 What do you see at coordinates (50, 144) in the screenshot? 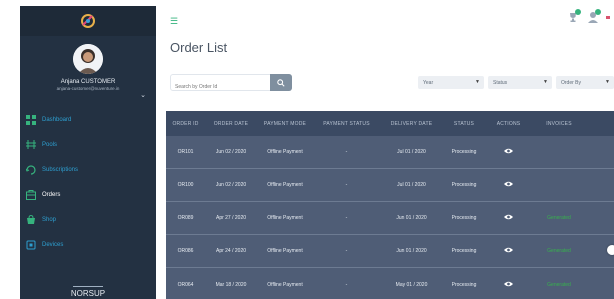
I see `sidebar-item-label: Pools` at bounding box center [50, 144].